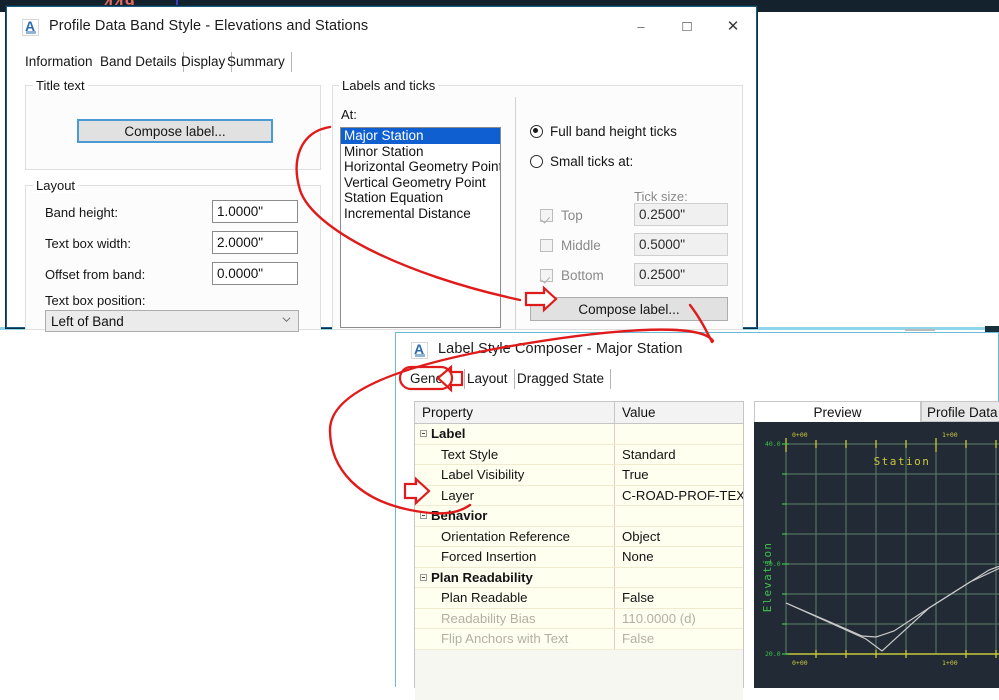 The width and height of the screenshot is (999, 700). Describe the element at coordinates (420, 136) in the screenshot. I see `list-item-major-station: Major Station` at that location.